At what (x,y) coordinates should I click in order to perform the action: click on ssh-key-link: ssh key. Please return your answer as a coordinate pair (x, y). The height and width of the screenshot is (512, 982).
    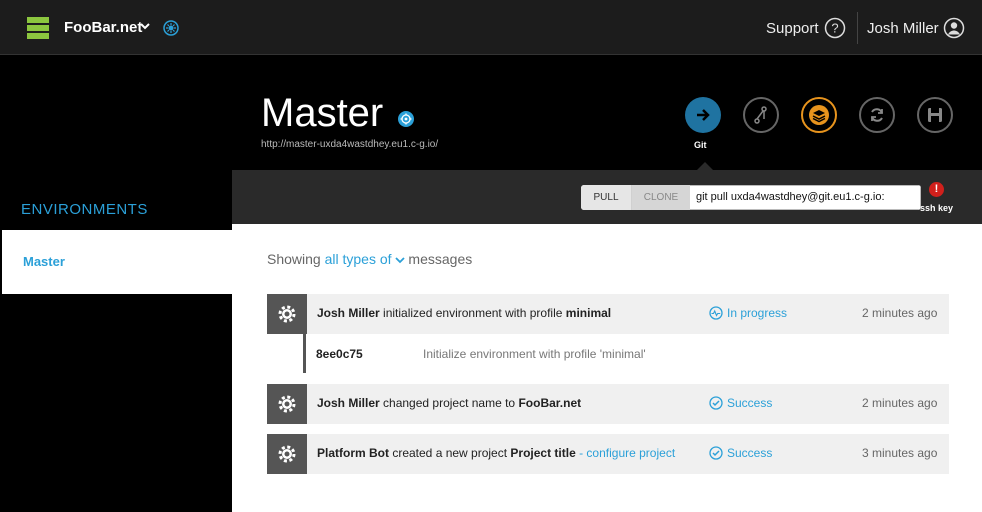
    Looking at the image, I should click on (936, 208).